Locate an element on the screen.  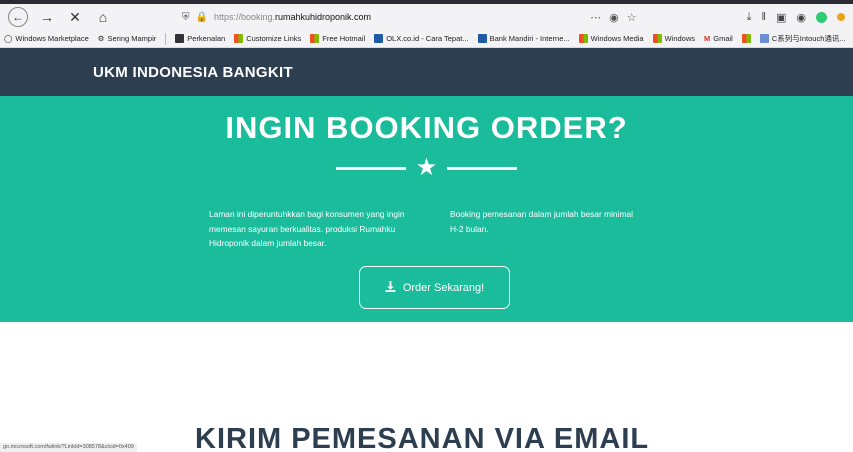
booking-title: INGIN BOOKING ORDER? is located at coordinates (426, 127).